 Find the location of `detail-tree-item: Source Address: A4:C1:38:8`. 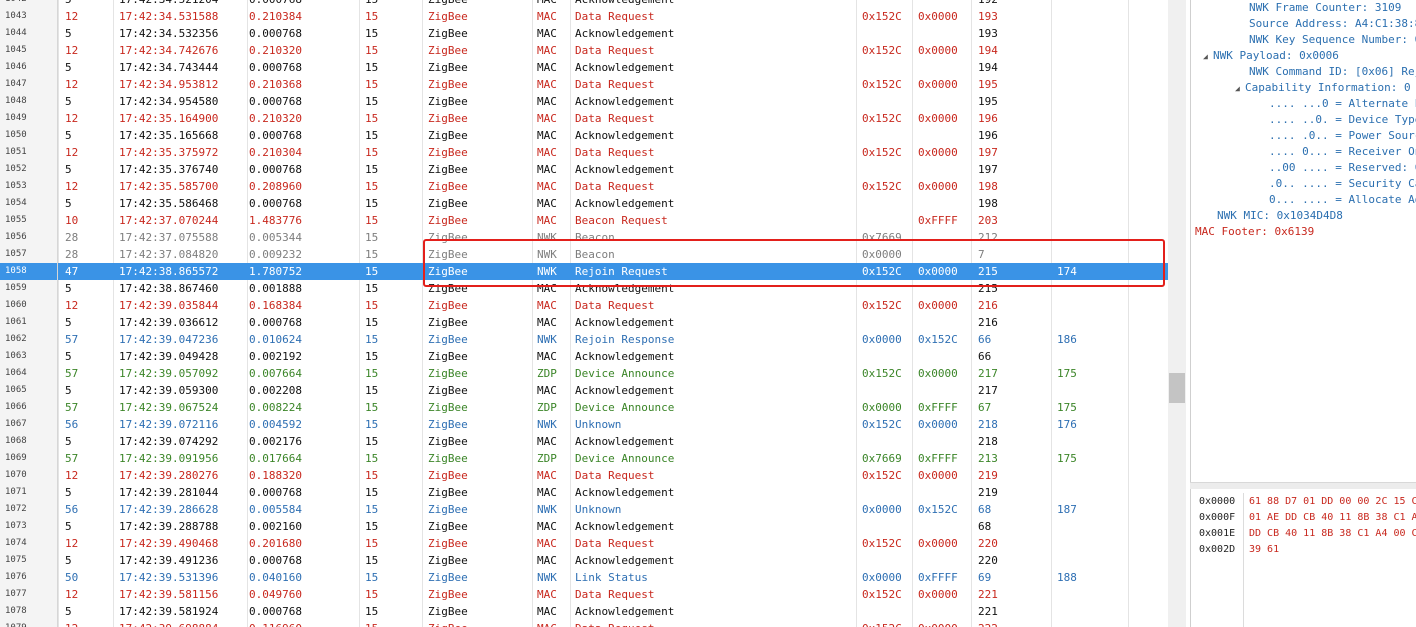

detail-tree-item: Source Address: A4:C1:38:8 is located at coordinates (1332, 24).